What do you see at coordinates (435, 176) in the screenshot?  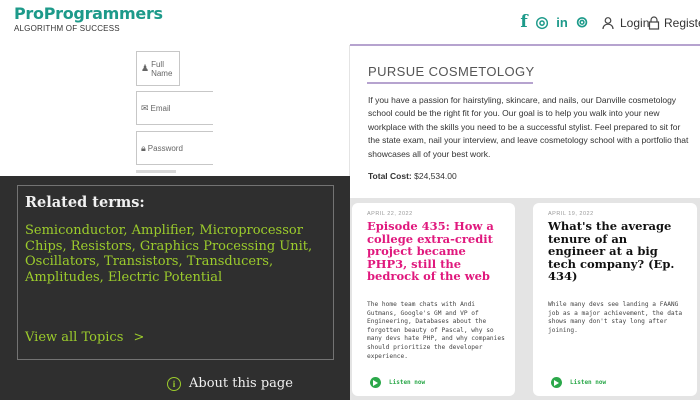 I see `cost-value: $24,534.00` at bounding box center [435, 176].